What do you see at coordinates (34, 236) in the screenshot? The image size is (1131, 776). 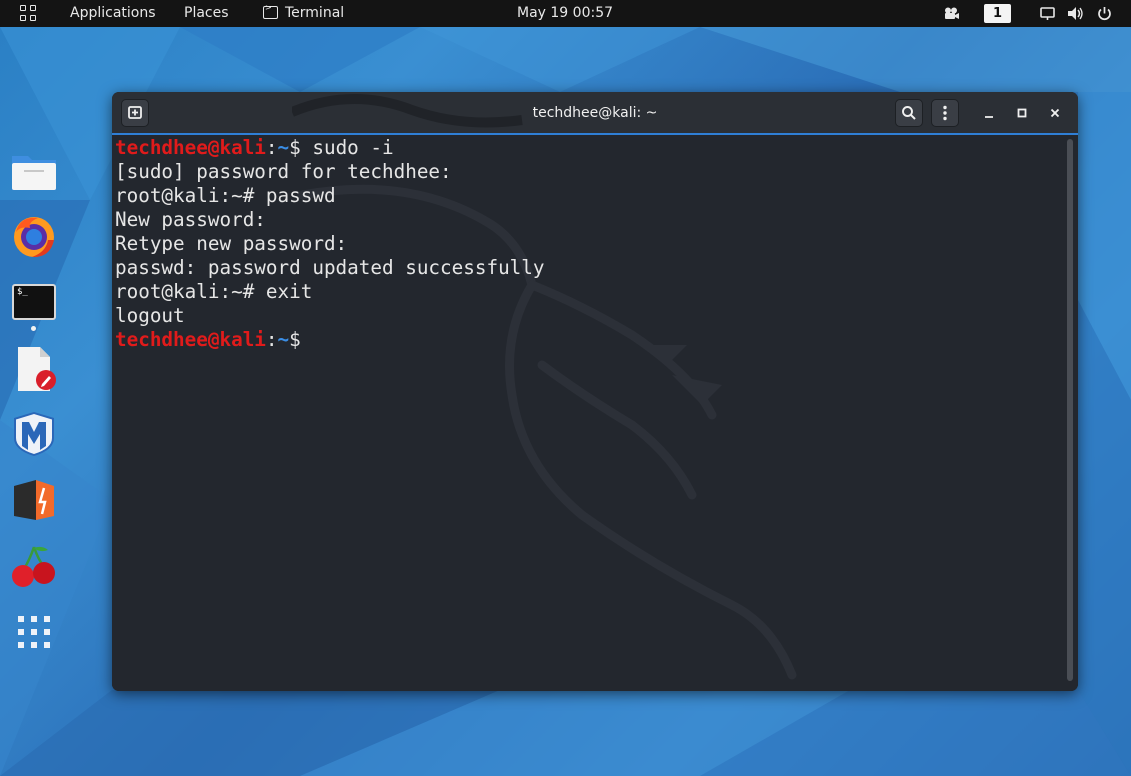 I see `firefox-icon` at bounding box center [34, 236].